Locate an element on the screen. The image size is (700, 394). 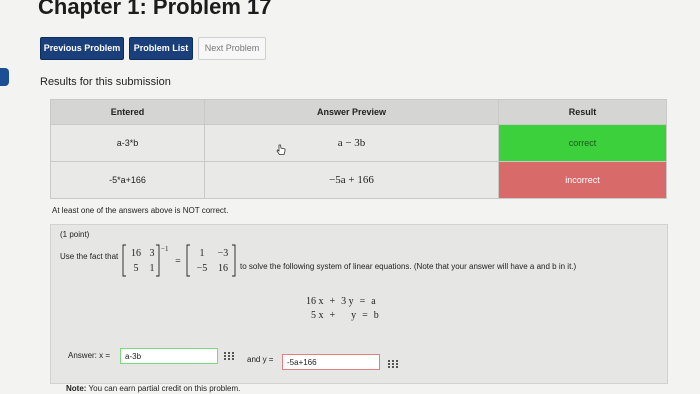
points-label: (1 point) is located at coordinates (75, 234).